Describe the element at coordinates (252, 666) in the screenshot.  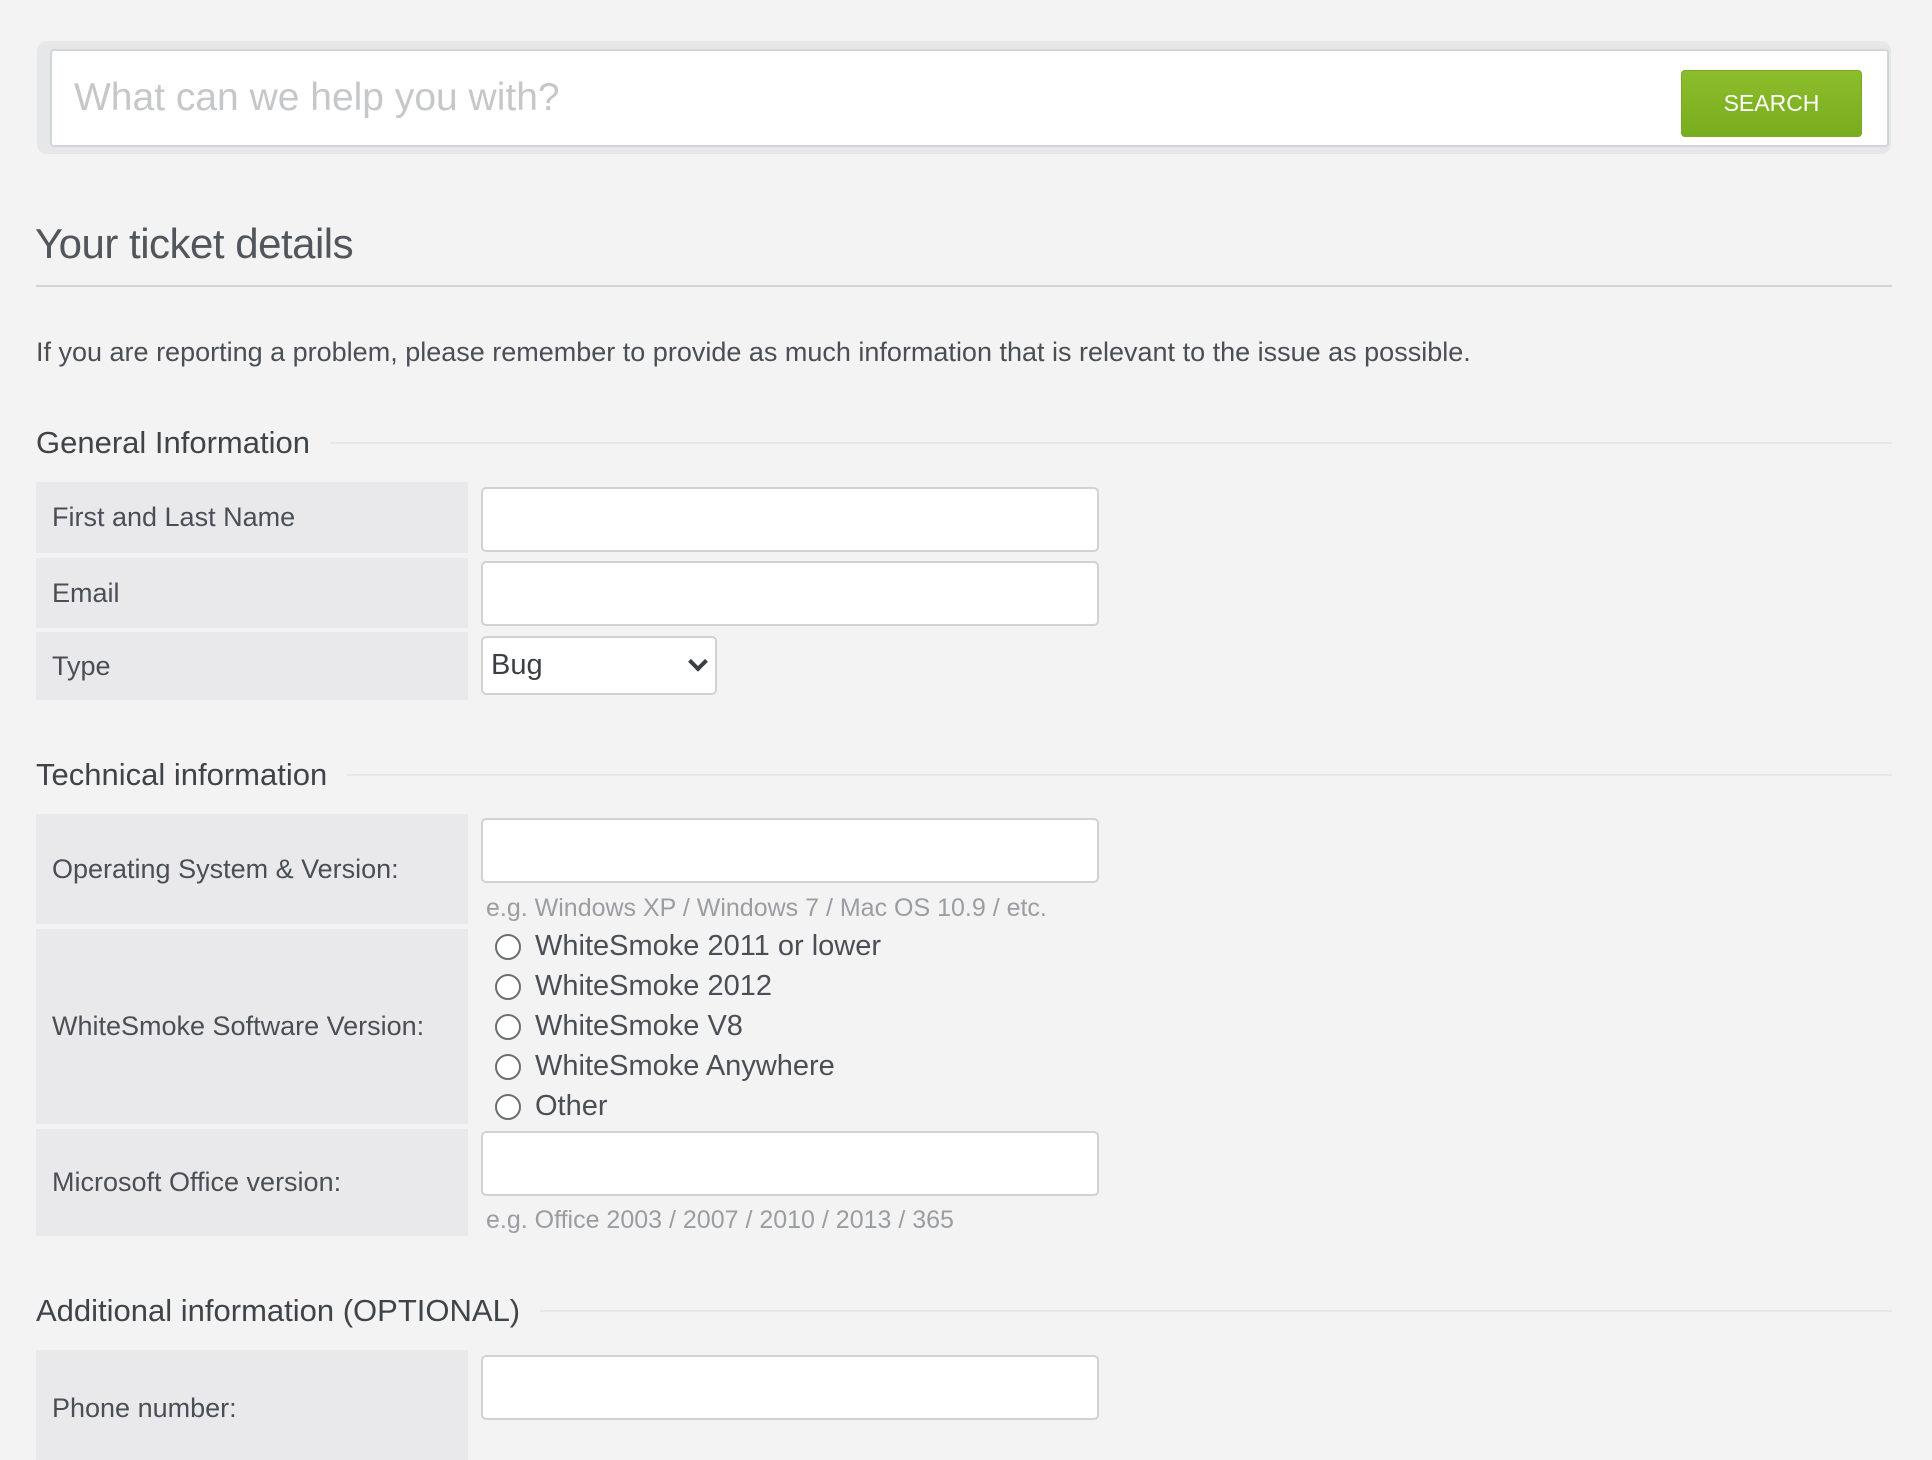
I see `type-label: Type` at that location.